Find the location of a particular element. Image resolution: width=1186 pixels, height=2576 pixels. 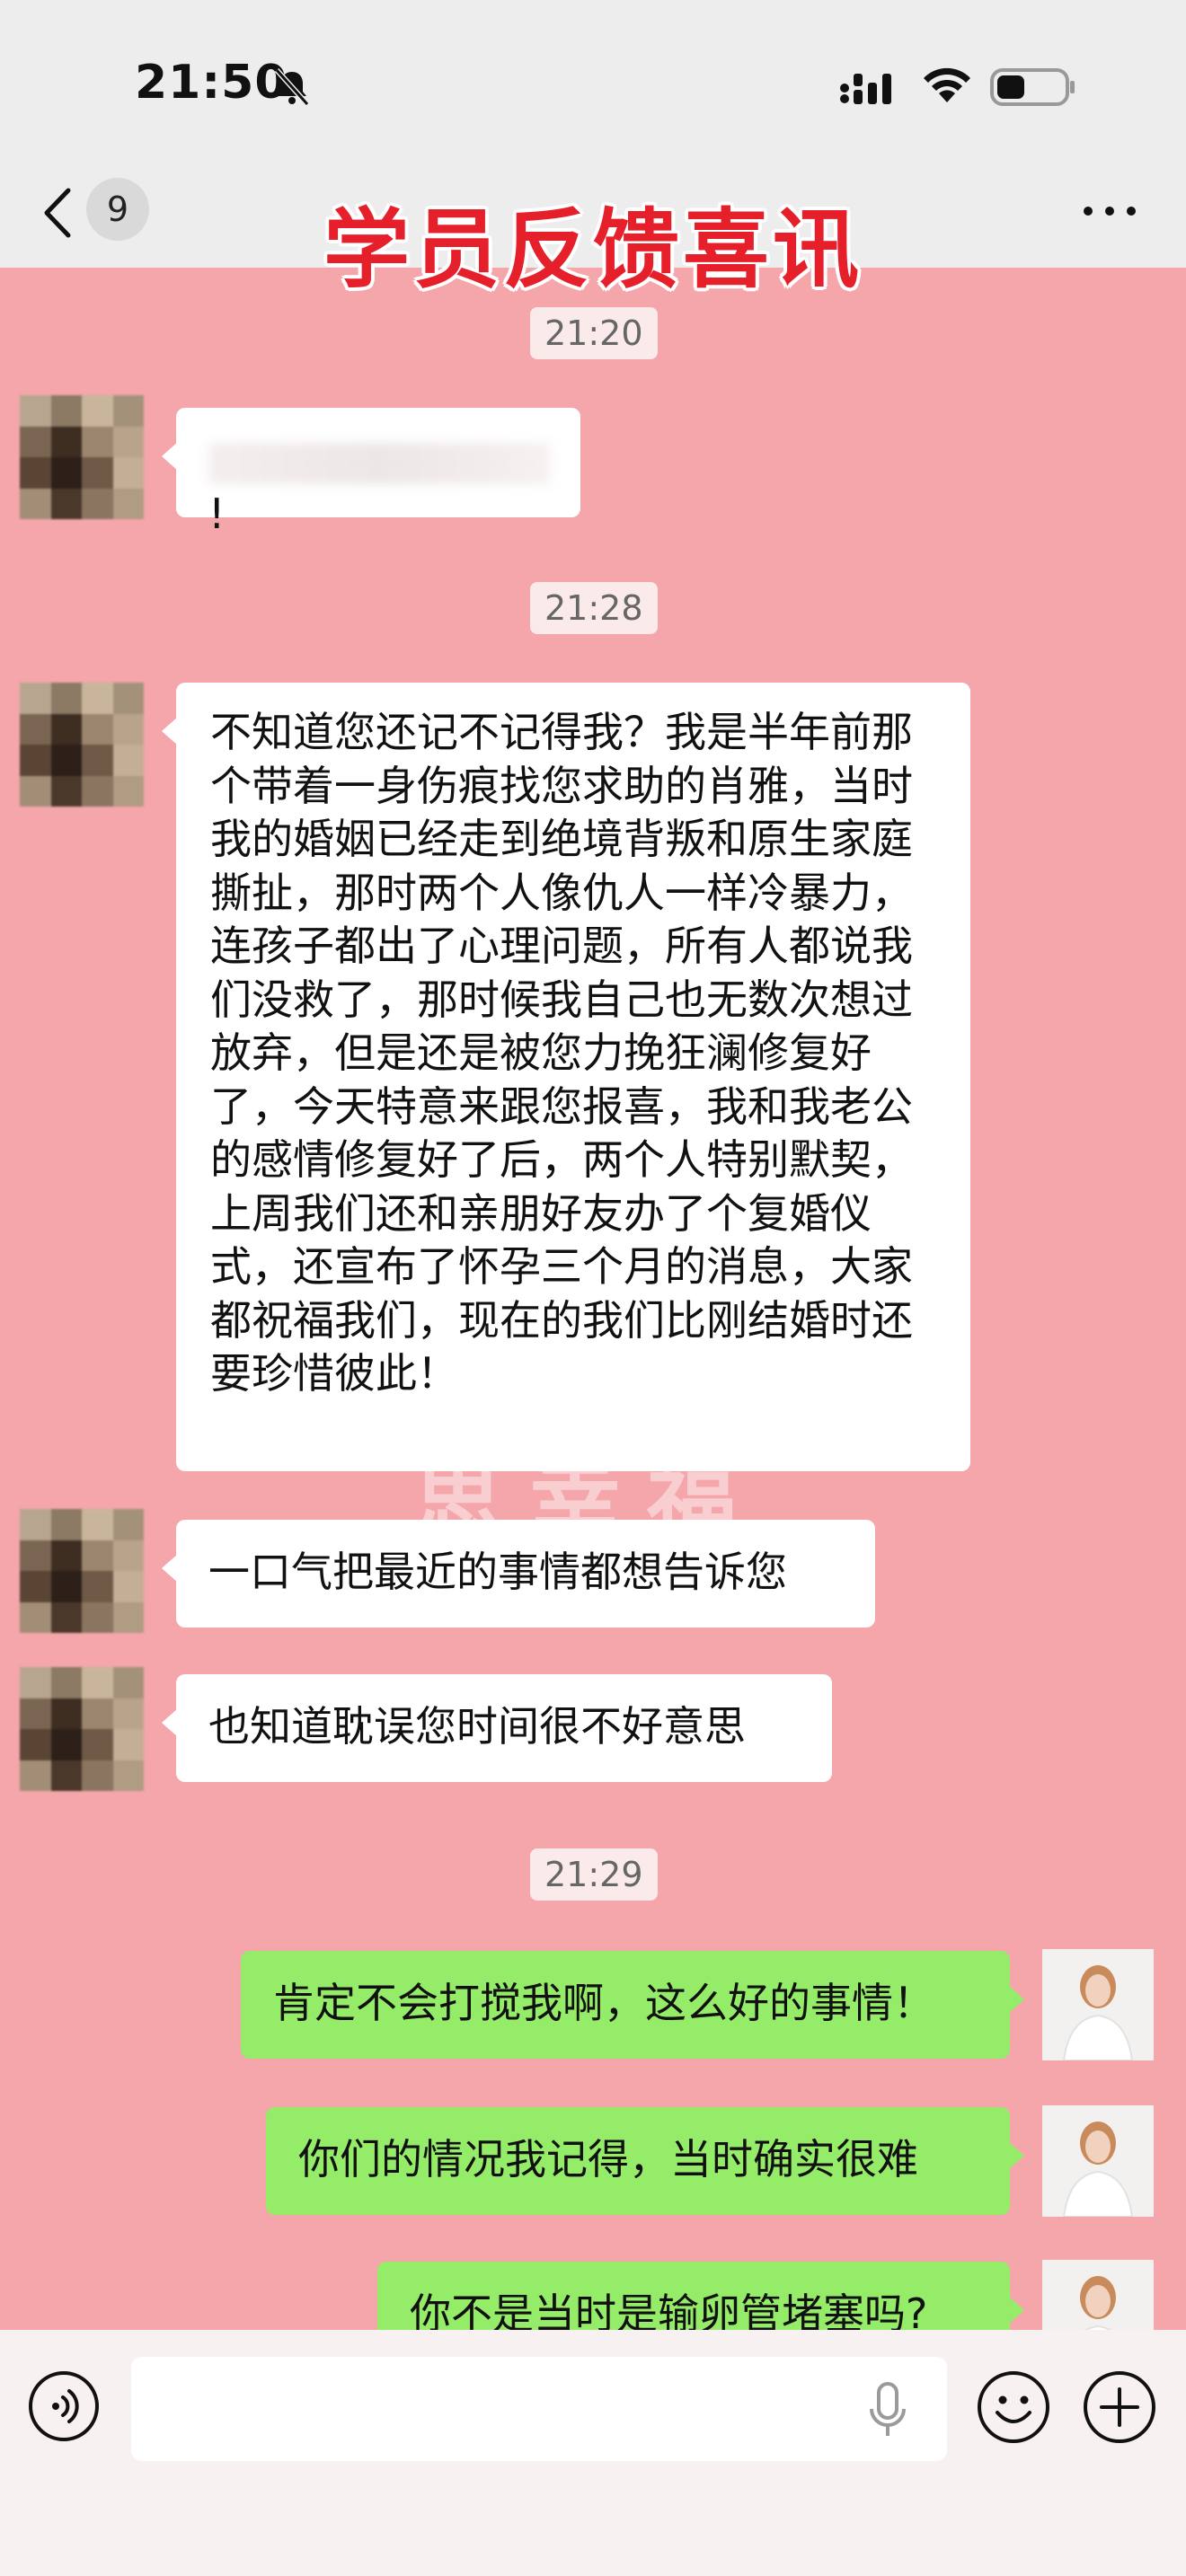

message-text: 肯定不会打搅我啊，这么好的事情！ is located at coordinates (603, 2003).